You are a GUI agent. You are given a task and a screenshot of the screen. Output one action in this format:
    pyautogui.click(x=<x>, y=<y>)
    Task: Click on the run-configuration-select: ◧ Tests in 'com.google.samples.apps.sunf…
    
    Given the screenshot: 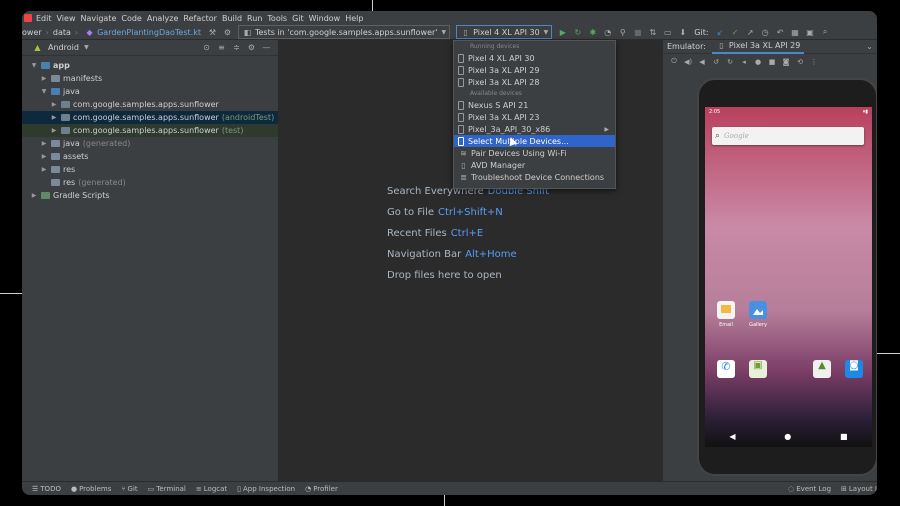 What is the action you would take?
    pyautogui.click(x=344, y=32)
    